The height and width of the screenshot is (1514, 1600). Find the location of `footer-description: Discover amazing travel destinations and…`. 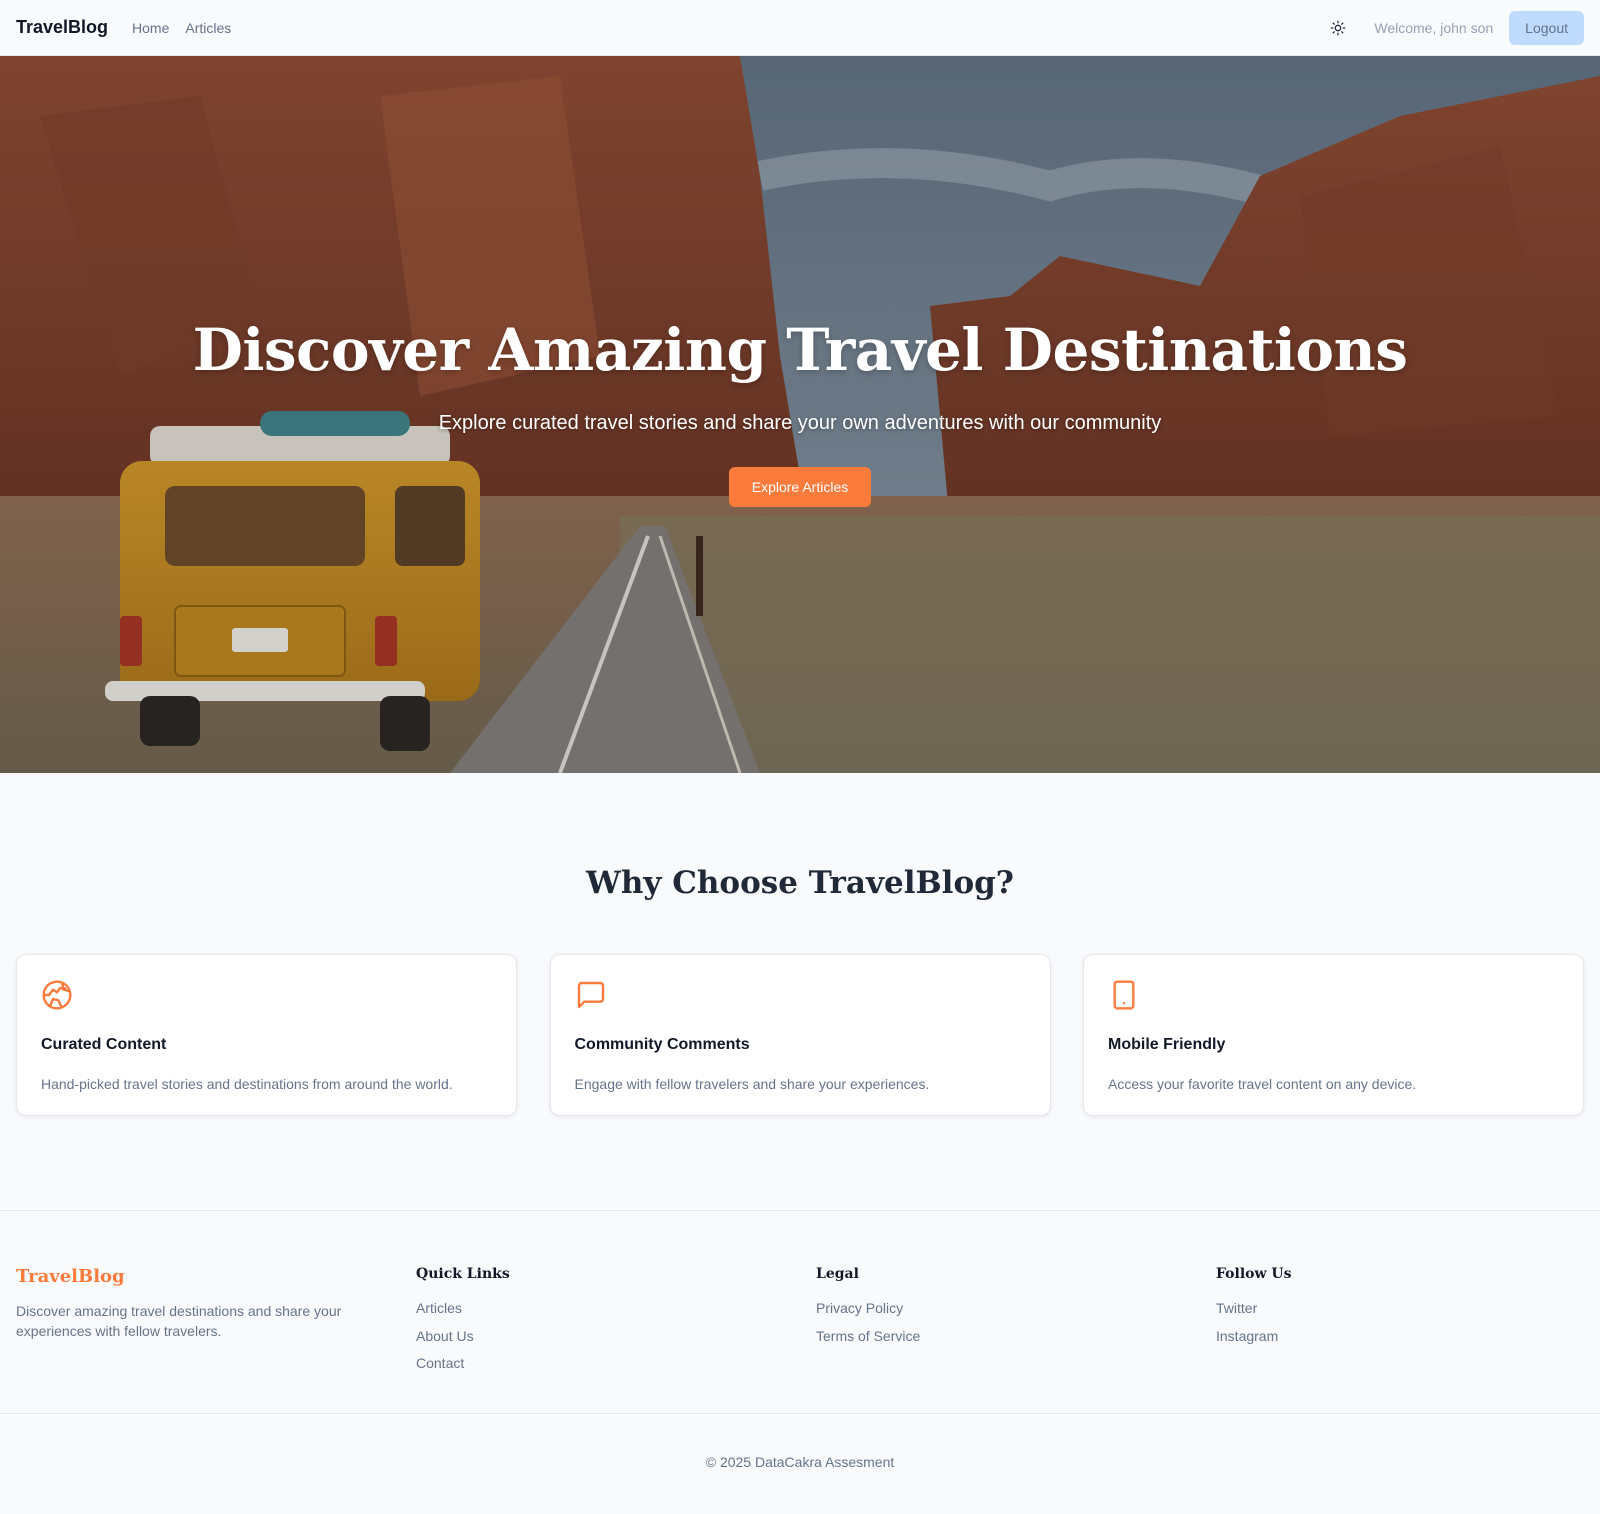

footer-description: Discover amazing travel destinations and… is located at coordinates (179, 1321).